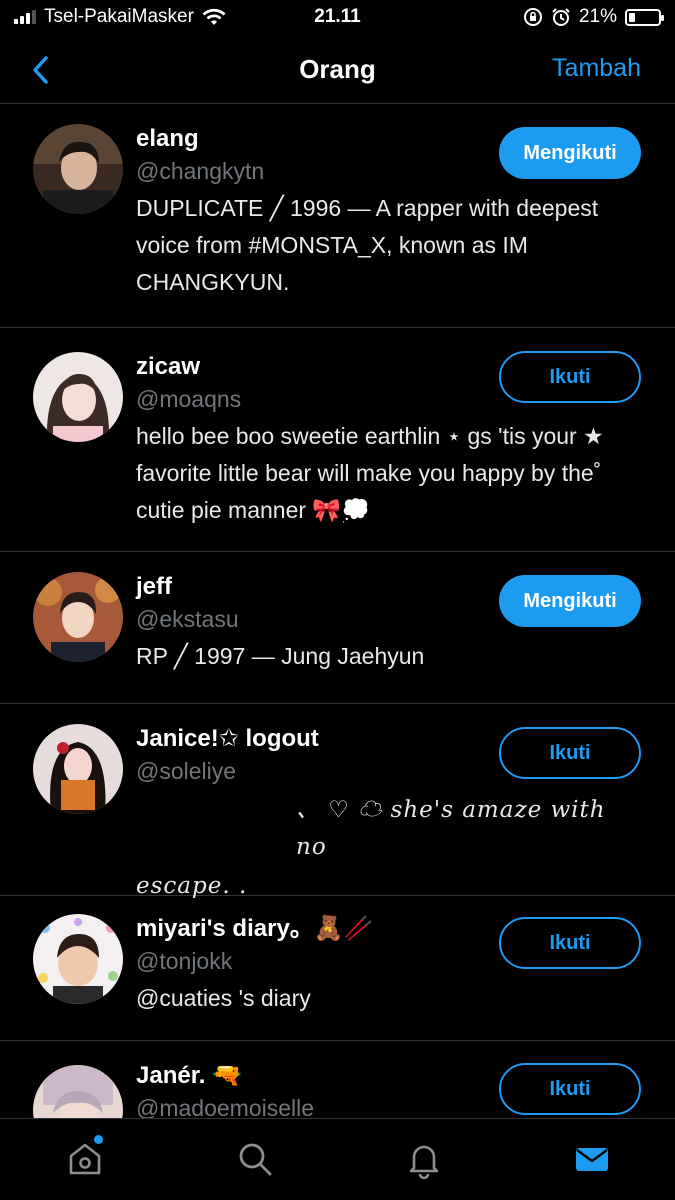  What do you see at coordinates (337, 18) in the screenshot?
I see `status-bar: Tsel-PakaiMasker 21.11 21%` at bounding box center [337, 18].